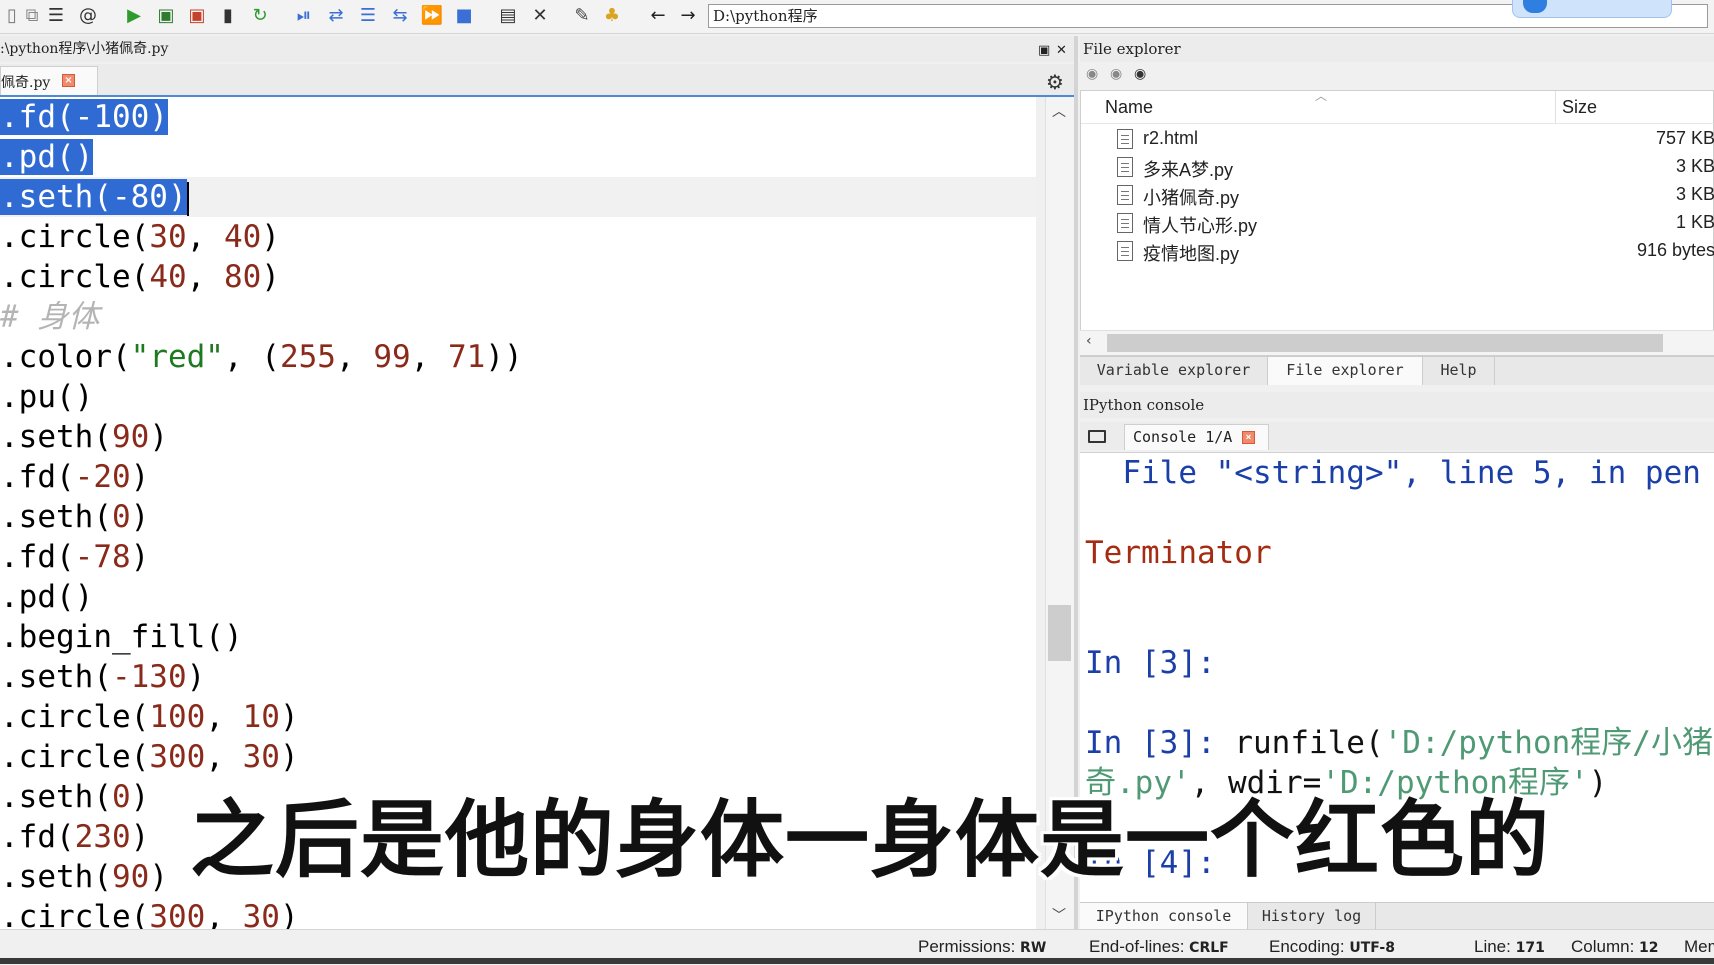  I want to click on cloud-upload-button, so click(1592, 9).